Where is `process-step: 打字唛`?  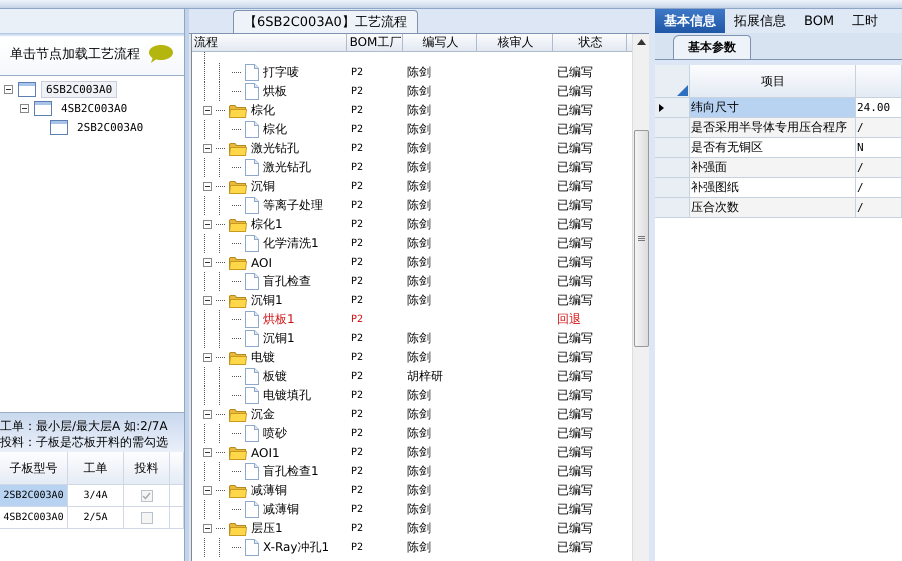
process-step: 打字唛 is located at coordinates (281, 72).